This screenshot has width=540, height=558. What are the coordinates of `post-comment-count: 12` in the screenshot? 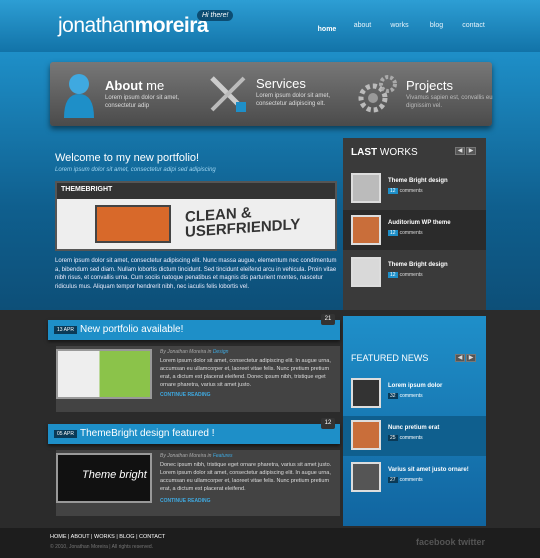 It's located at (328, 423).